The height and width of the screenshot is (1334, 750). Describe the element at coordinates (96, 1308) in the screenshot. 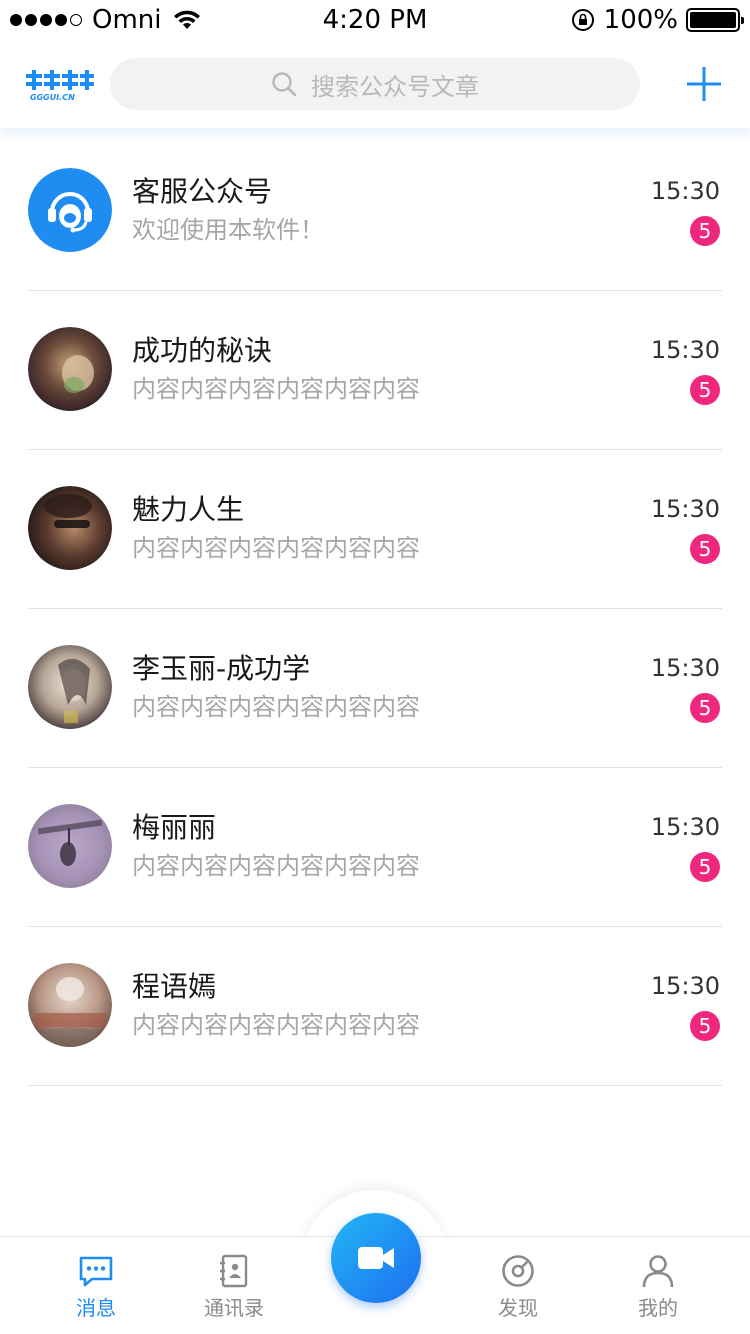

I see `tab-label: 消息` at that location.